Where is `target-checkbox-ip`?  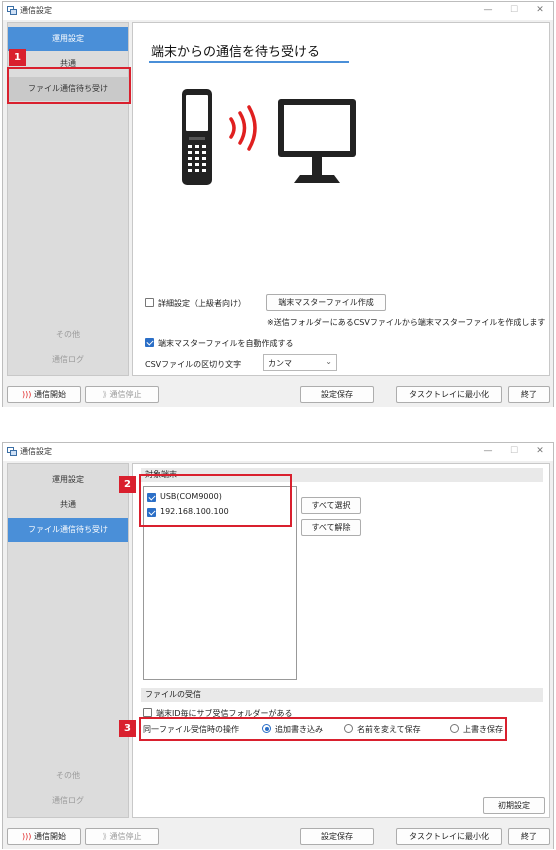 target-checkbox-ip is located at coordinates (151, 512).